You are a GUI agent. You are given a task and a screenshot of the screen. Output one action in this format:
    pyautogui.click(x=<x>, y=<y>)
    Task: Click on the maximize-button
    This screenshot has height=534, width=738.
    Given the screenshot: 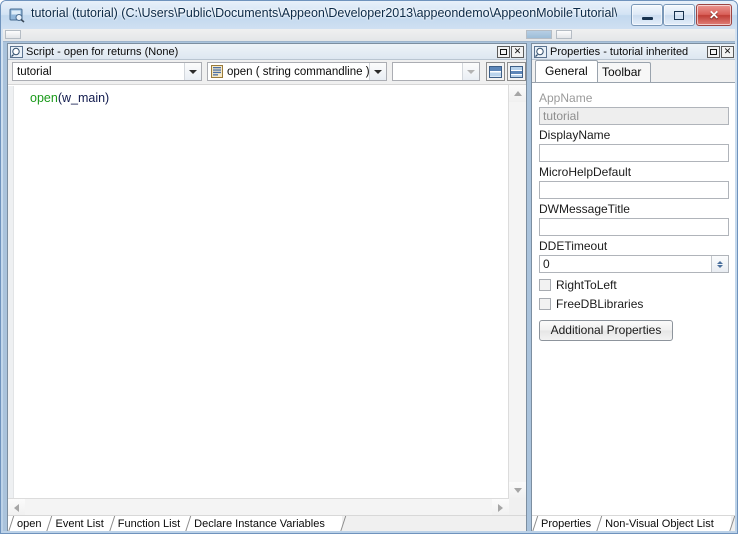 What is the action you would take?
    pyautogui.click(x=679, y=15)
    